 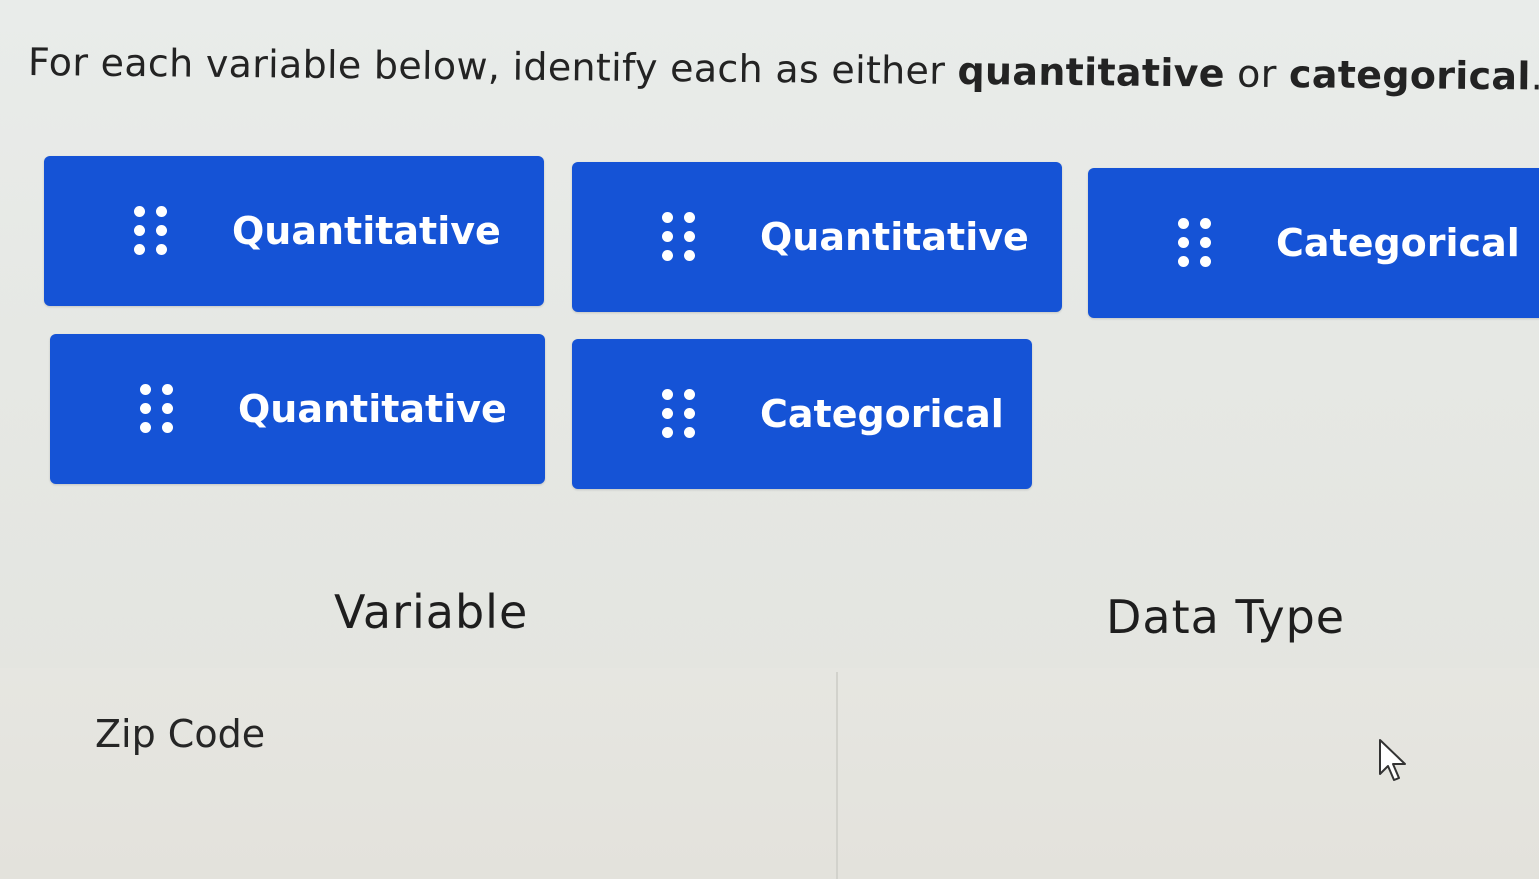 What do you see at coordinates (1226, 617) in the screenshot?
I see `column-header-data-type: Data Type` at bounding box center [1226, 617].